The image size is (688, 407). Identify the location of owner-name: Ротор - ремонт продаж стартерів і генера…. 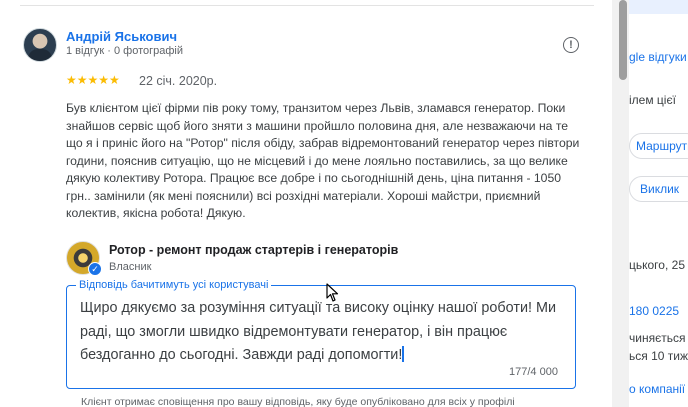
(254, 250).